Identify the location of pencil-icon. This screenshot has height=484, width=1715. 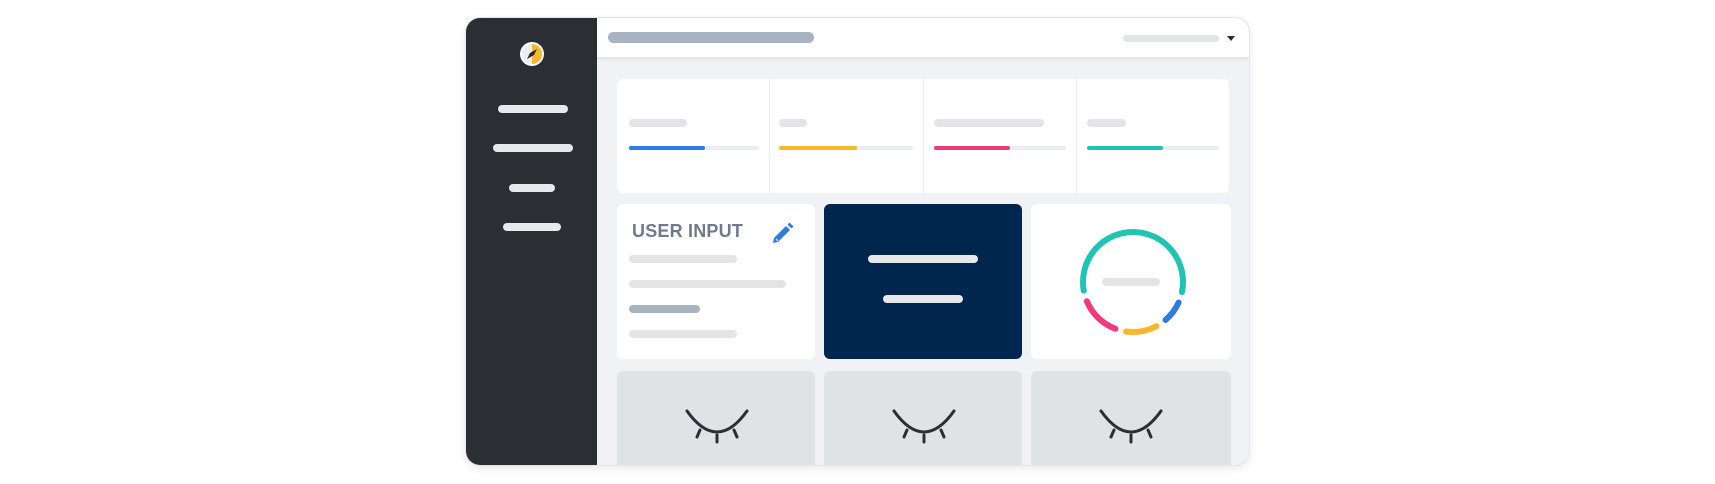
(783, 233).